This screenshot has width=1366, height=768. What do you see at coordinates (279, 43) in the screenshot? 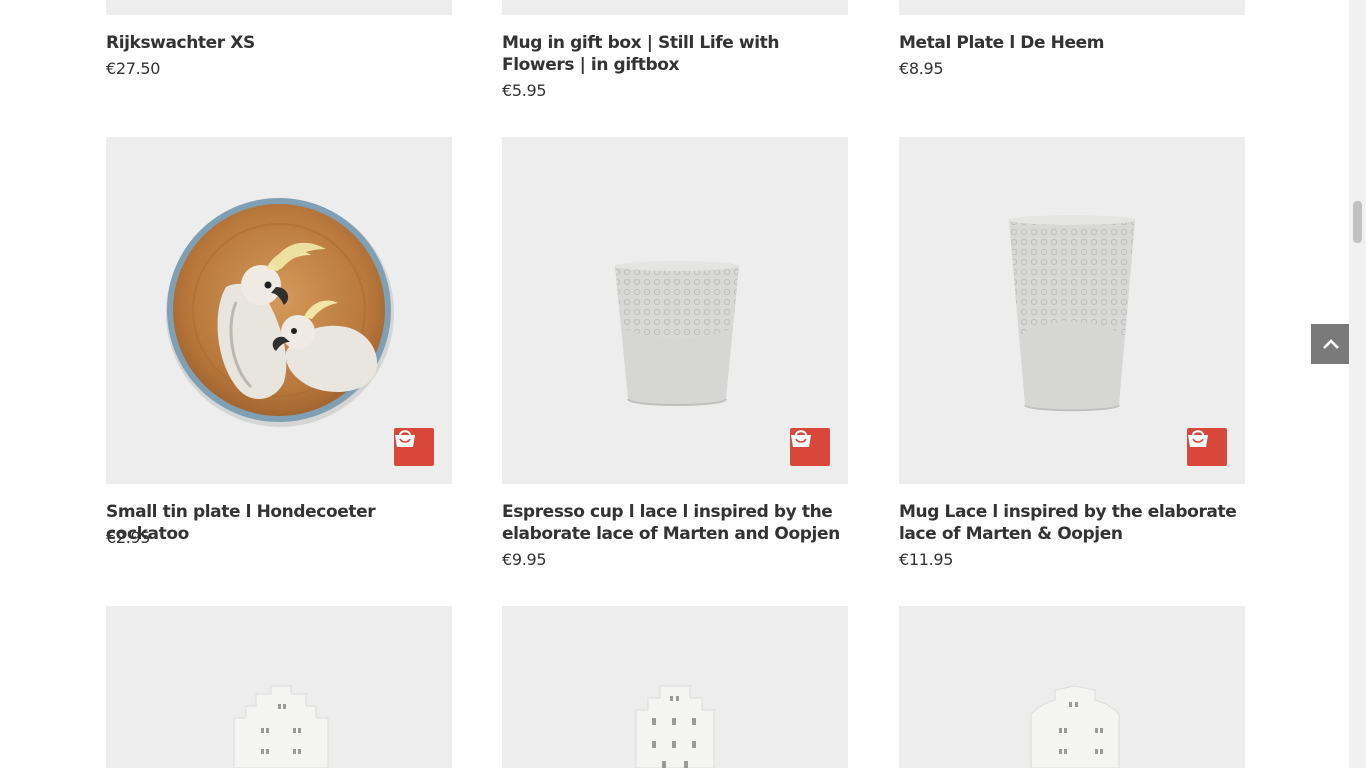
I see `product-title: Rijkswachter XS` at bounding box center [279, 43].